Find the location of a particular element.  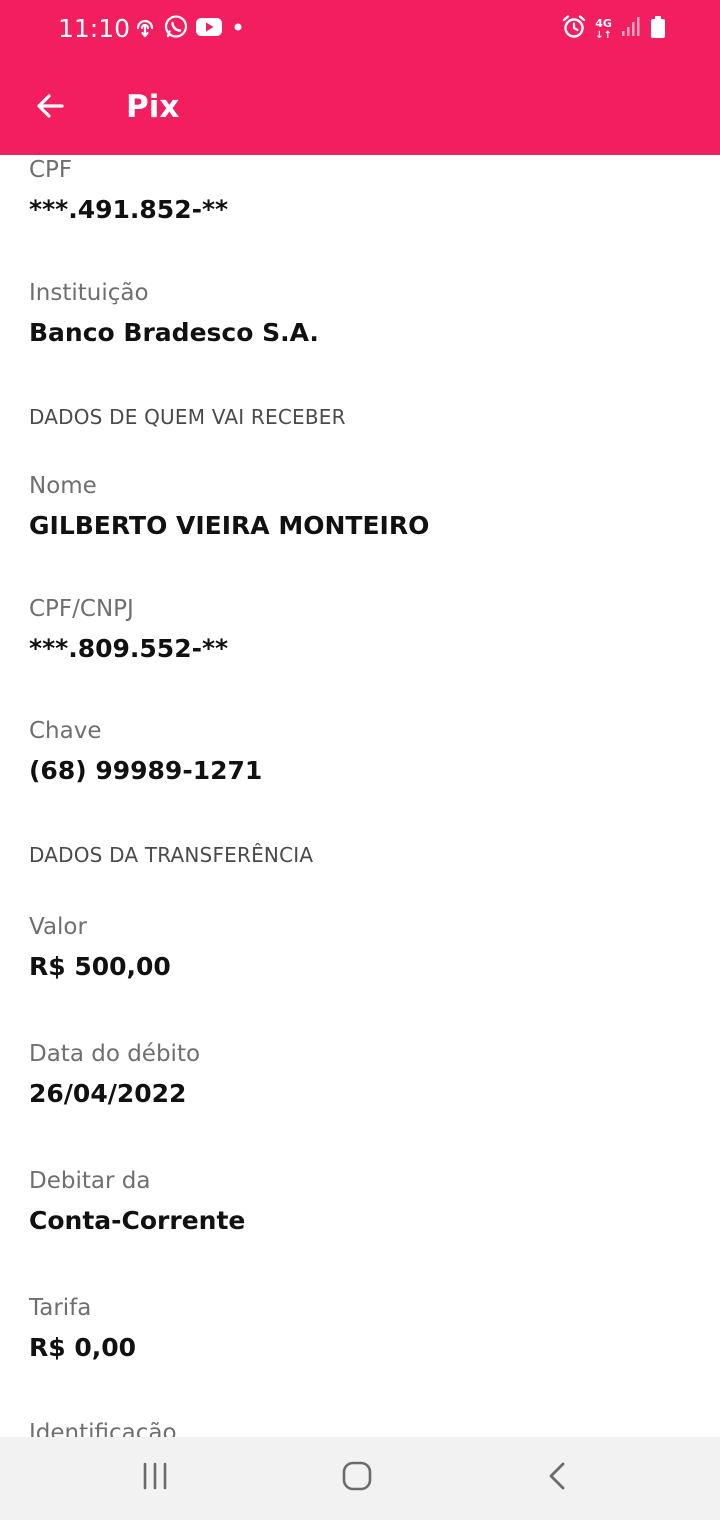

receiver-doc-field: CPF/CNPJ ***.809.552-** is located at coordinates (128, 629).